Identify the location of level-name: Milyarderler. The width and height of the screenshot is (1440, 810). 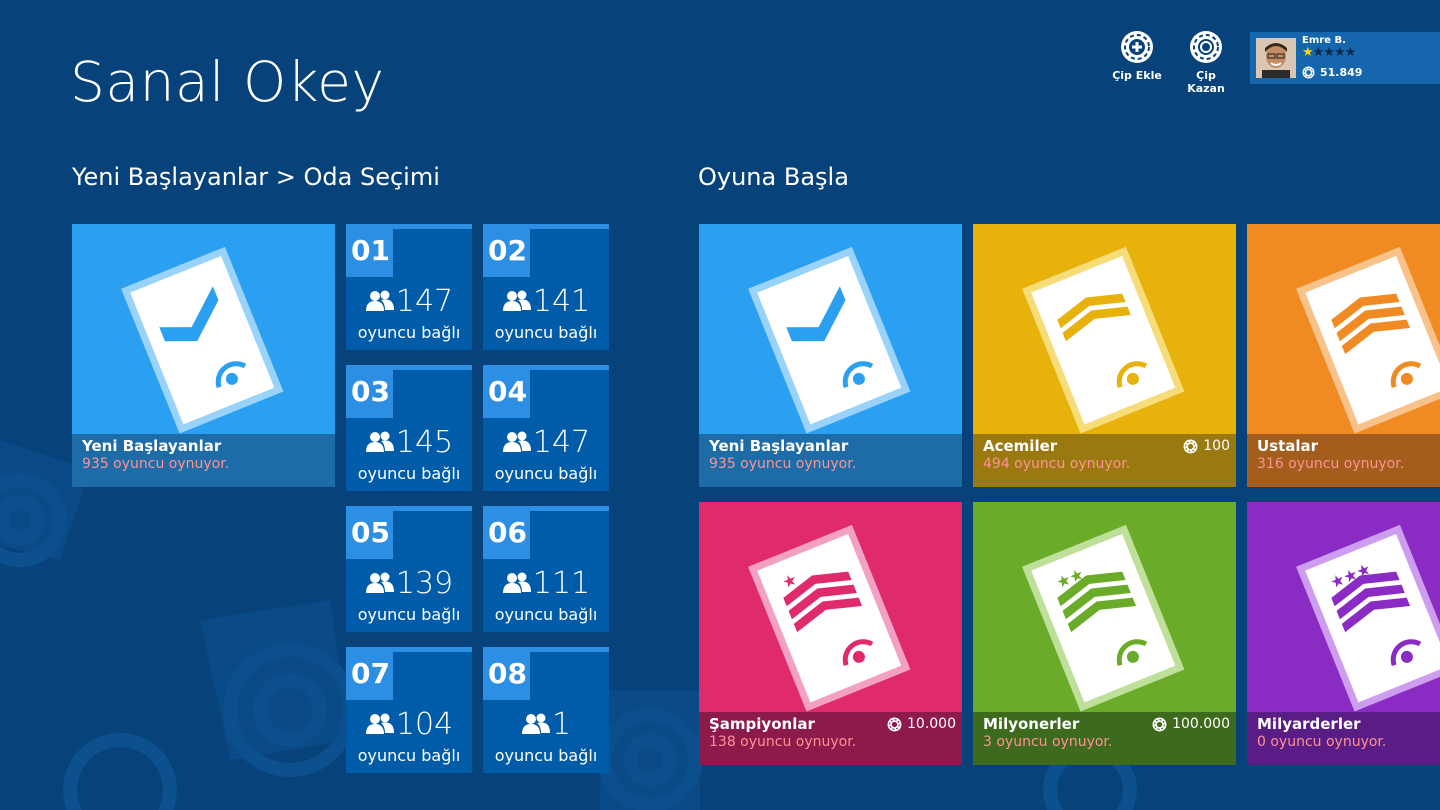
(1309, 724).